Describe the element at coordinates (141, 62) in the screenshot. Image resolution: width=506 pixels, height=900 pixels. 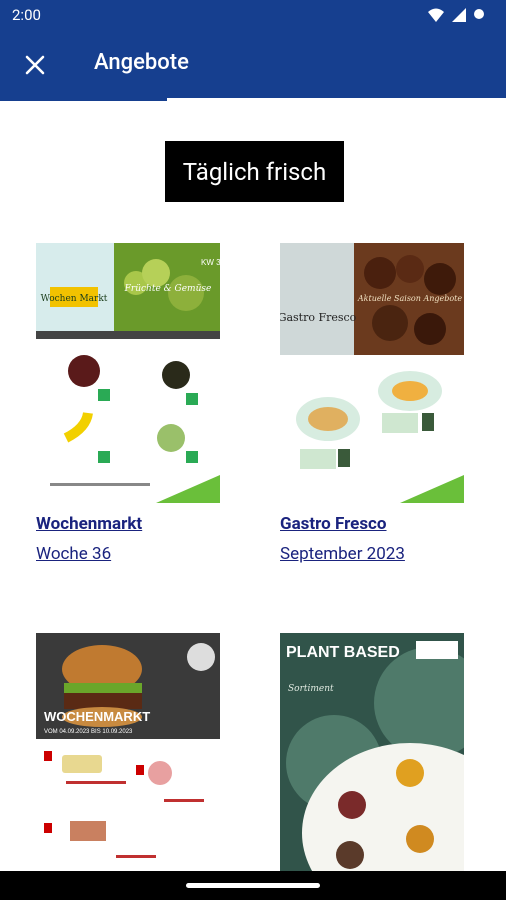
I see `page-title: Angebote` at that location.